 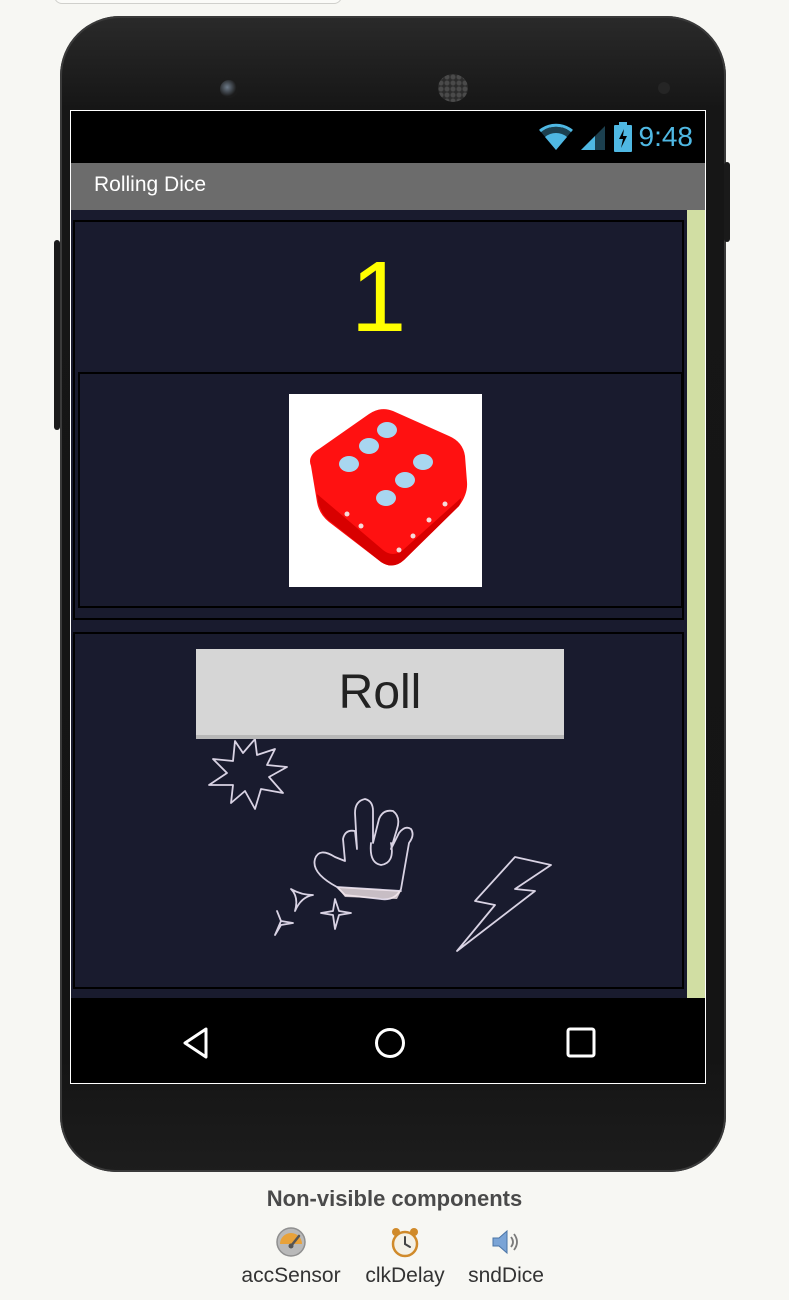 What do you see at coordinates (196, 1043) in the screenshot?
I see `back-icon` at bounding box center [196, 1043].